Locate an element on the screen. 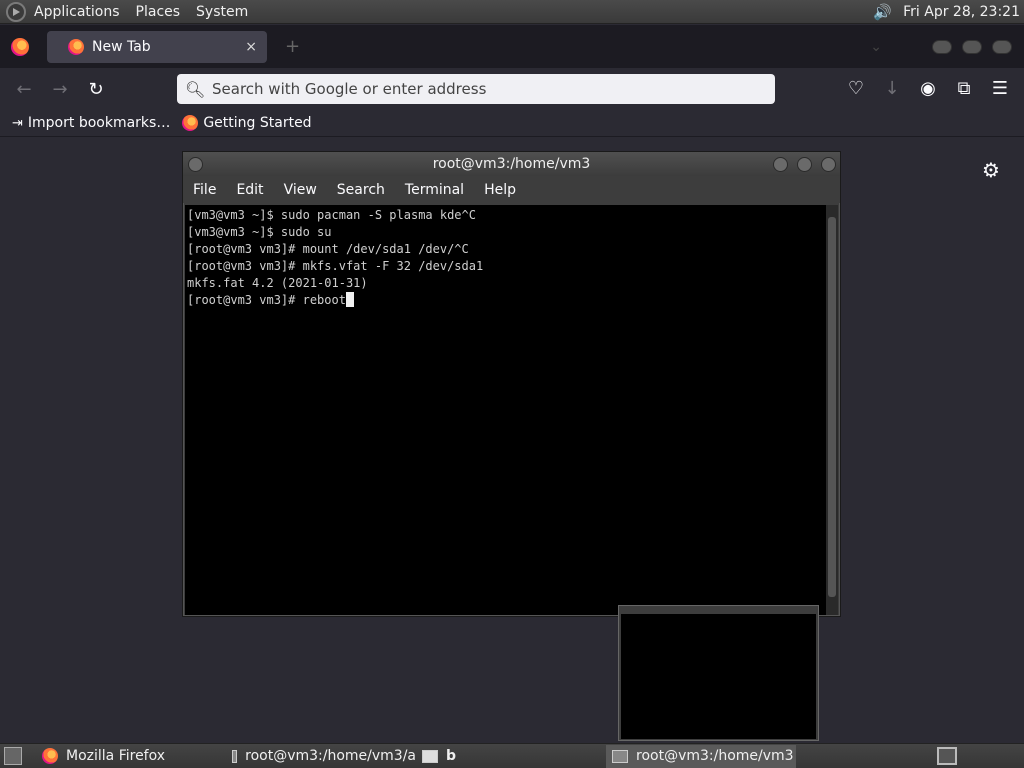  taskbar-item-firefox: Mozilla Firefox is located at coordinates (131, 756).